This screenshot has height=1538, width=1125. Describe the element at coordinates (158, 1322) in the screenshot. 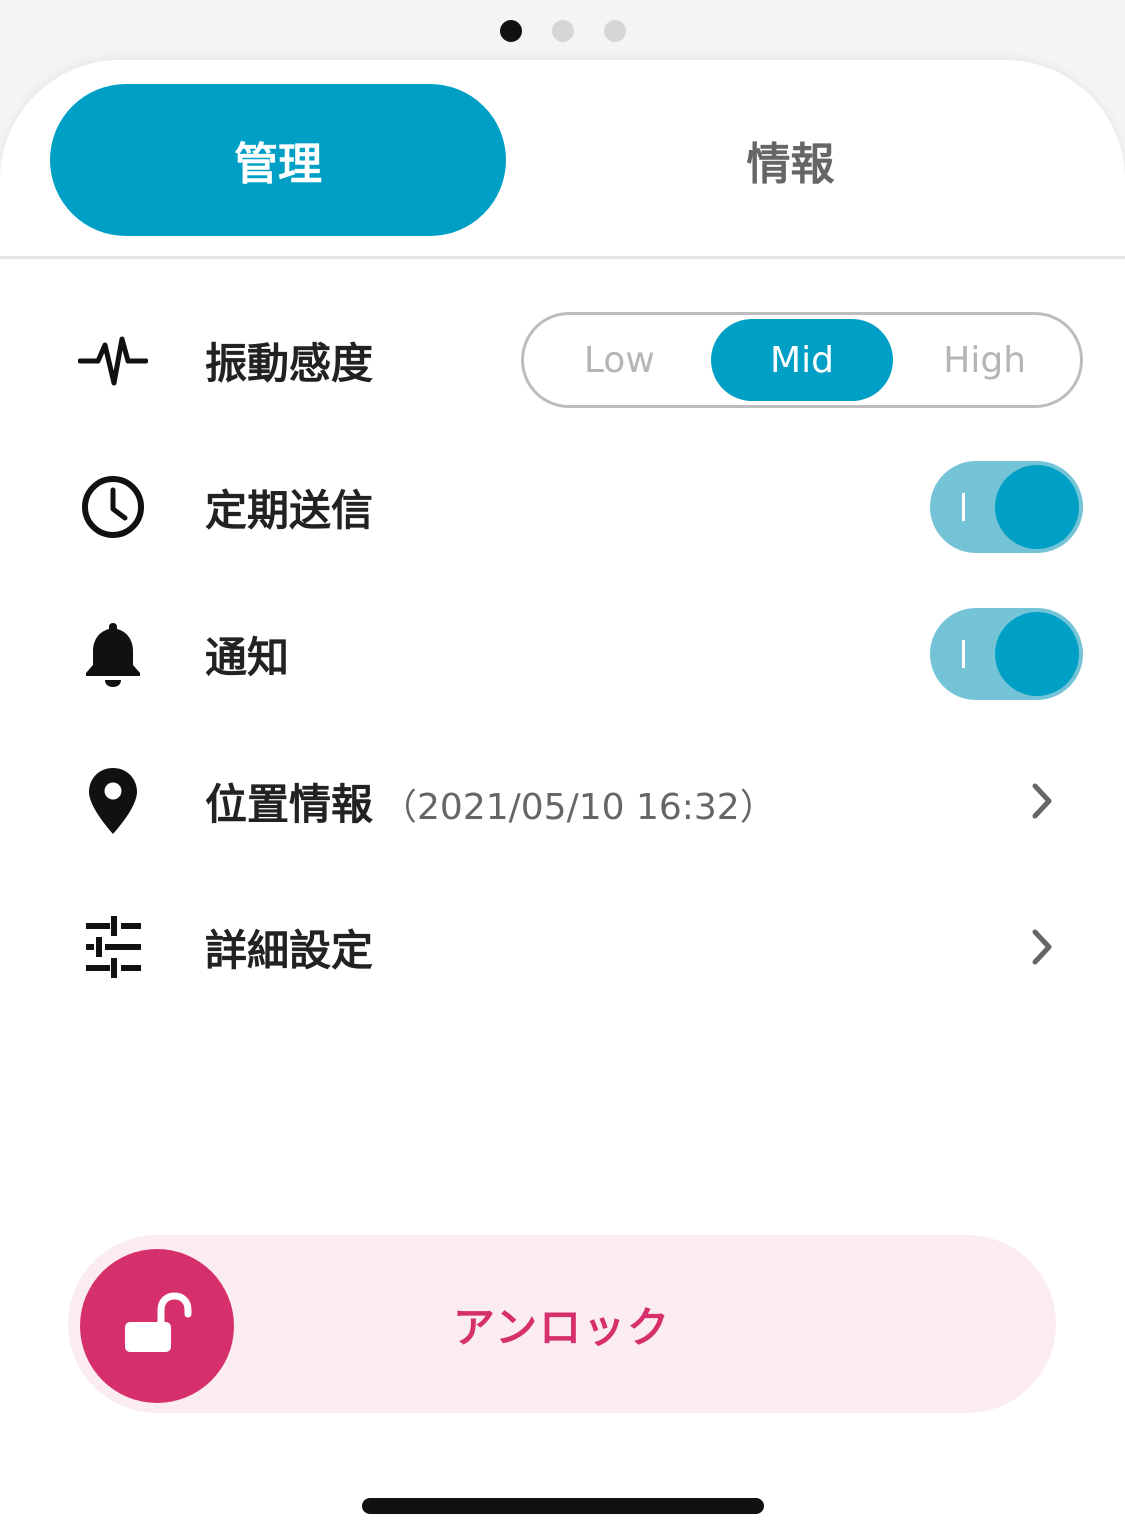

I see `unlock-icon` at that location.